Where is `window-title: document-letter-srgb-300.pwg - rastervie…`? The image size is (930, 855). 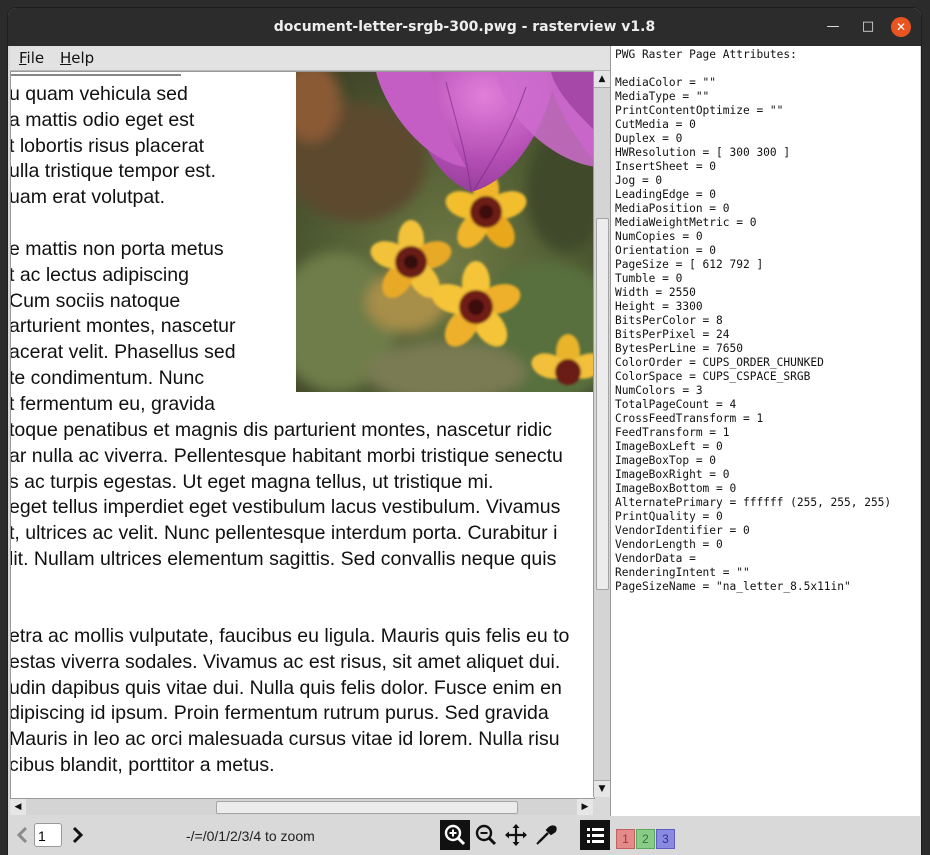
window-title: document-letter-srgb-300.pwg - rastervie… is located at coordinates (464, 27).